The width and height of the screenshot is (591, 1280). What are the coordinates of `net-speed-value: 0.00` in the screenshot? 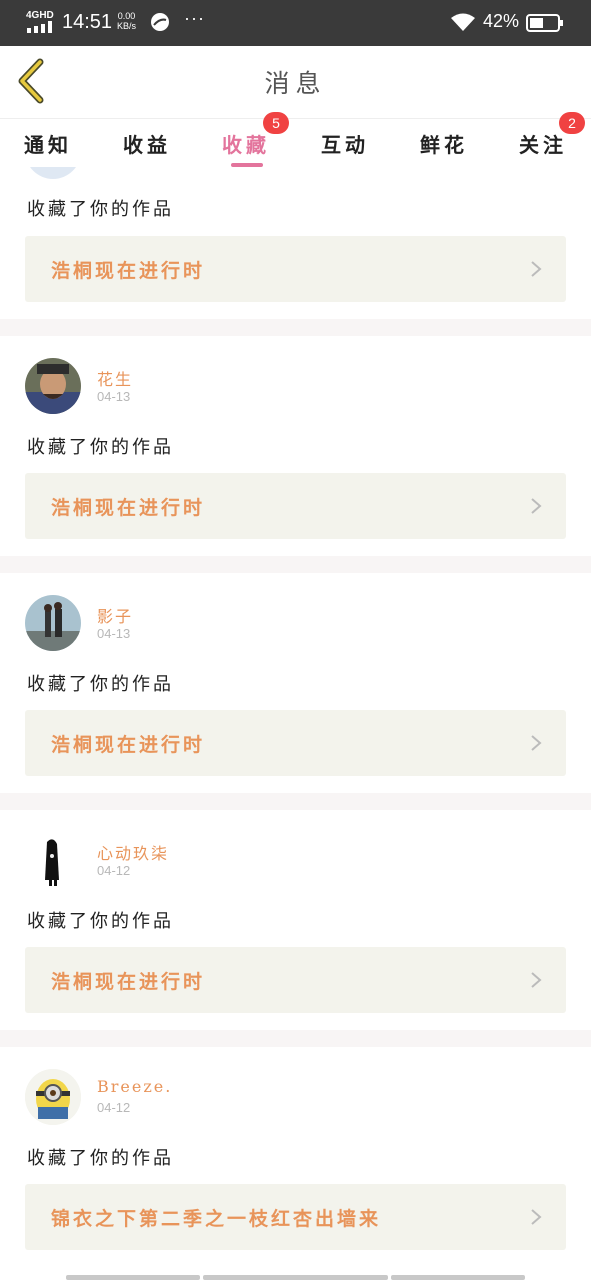 It's located at (126, 16).